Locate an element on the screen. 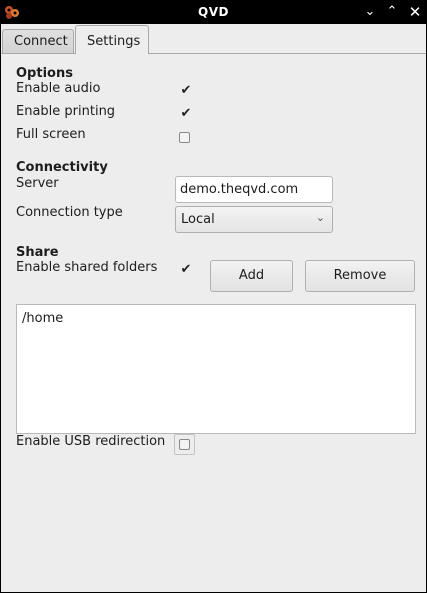  server-label: Server is located at coordinates (37, 183).